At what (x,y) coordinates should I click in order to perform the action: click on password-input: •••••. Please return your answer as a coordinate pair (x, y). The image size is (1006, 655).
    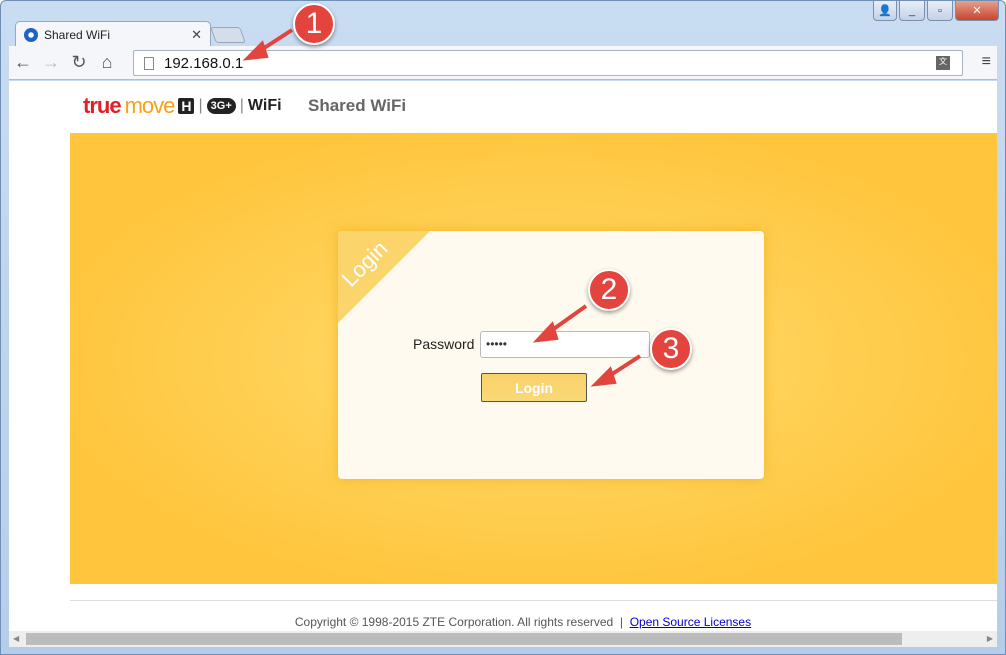
    Looking at the image, I should click on (565, 344).